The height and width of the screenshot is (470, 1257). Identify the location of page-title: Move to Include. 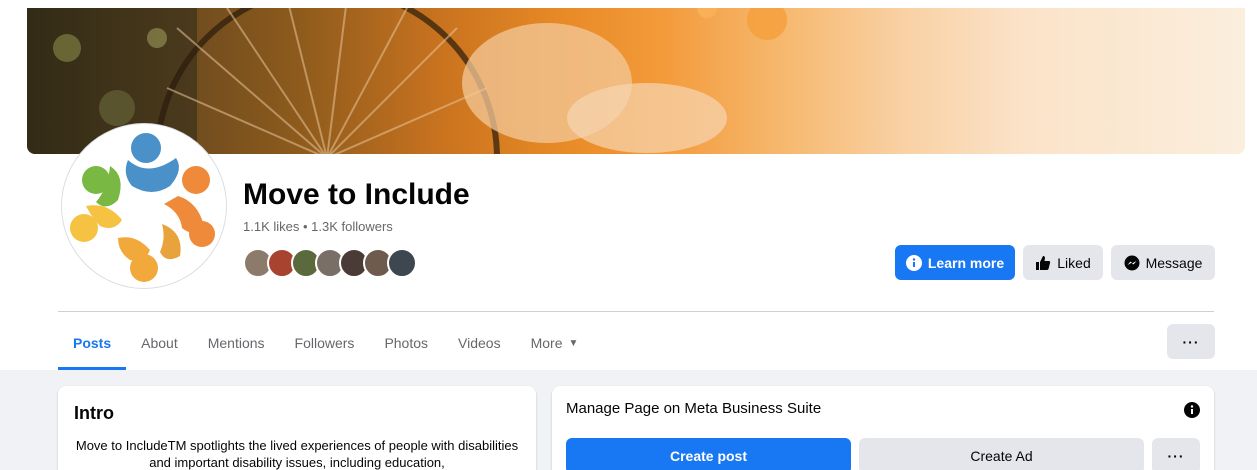
(356, 194).